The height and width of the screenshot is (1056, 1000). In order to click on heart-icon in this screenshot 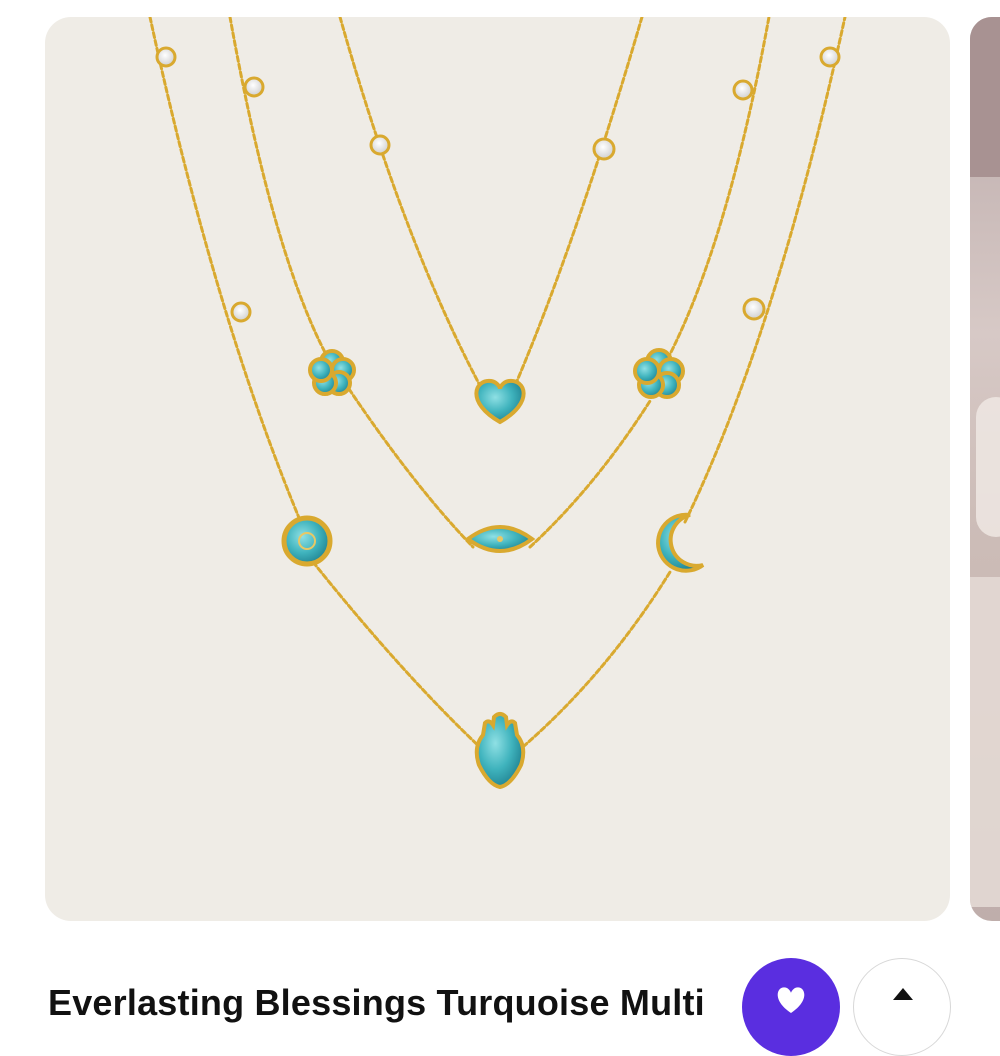, I will do `click(791, 1000)`.